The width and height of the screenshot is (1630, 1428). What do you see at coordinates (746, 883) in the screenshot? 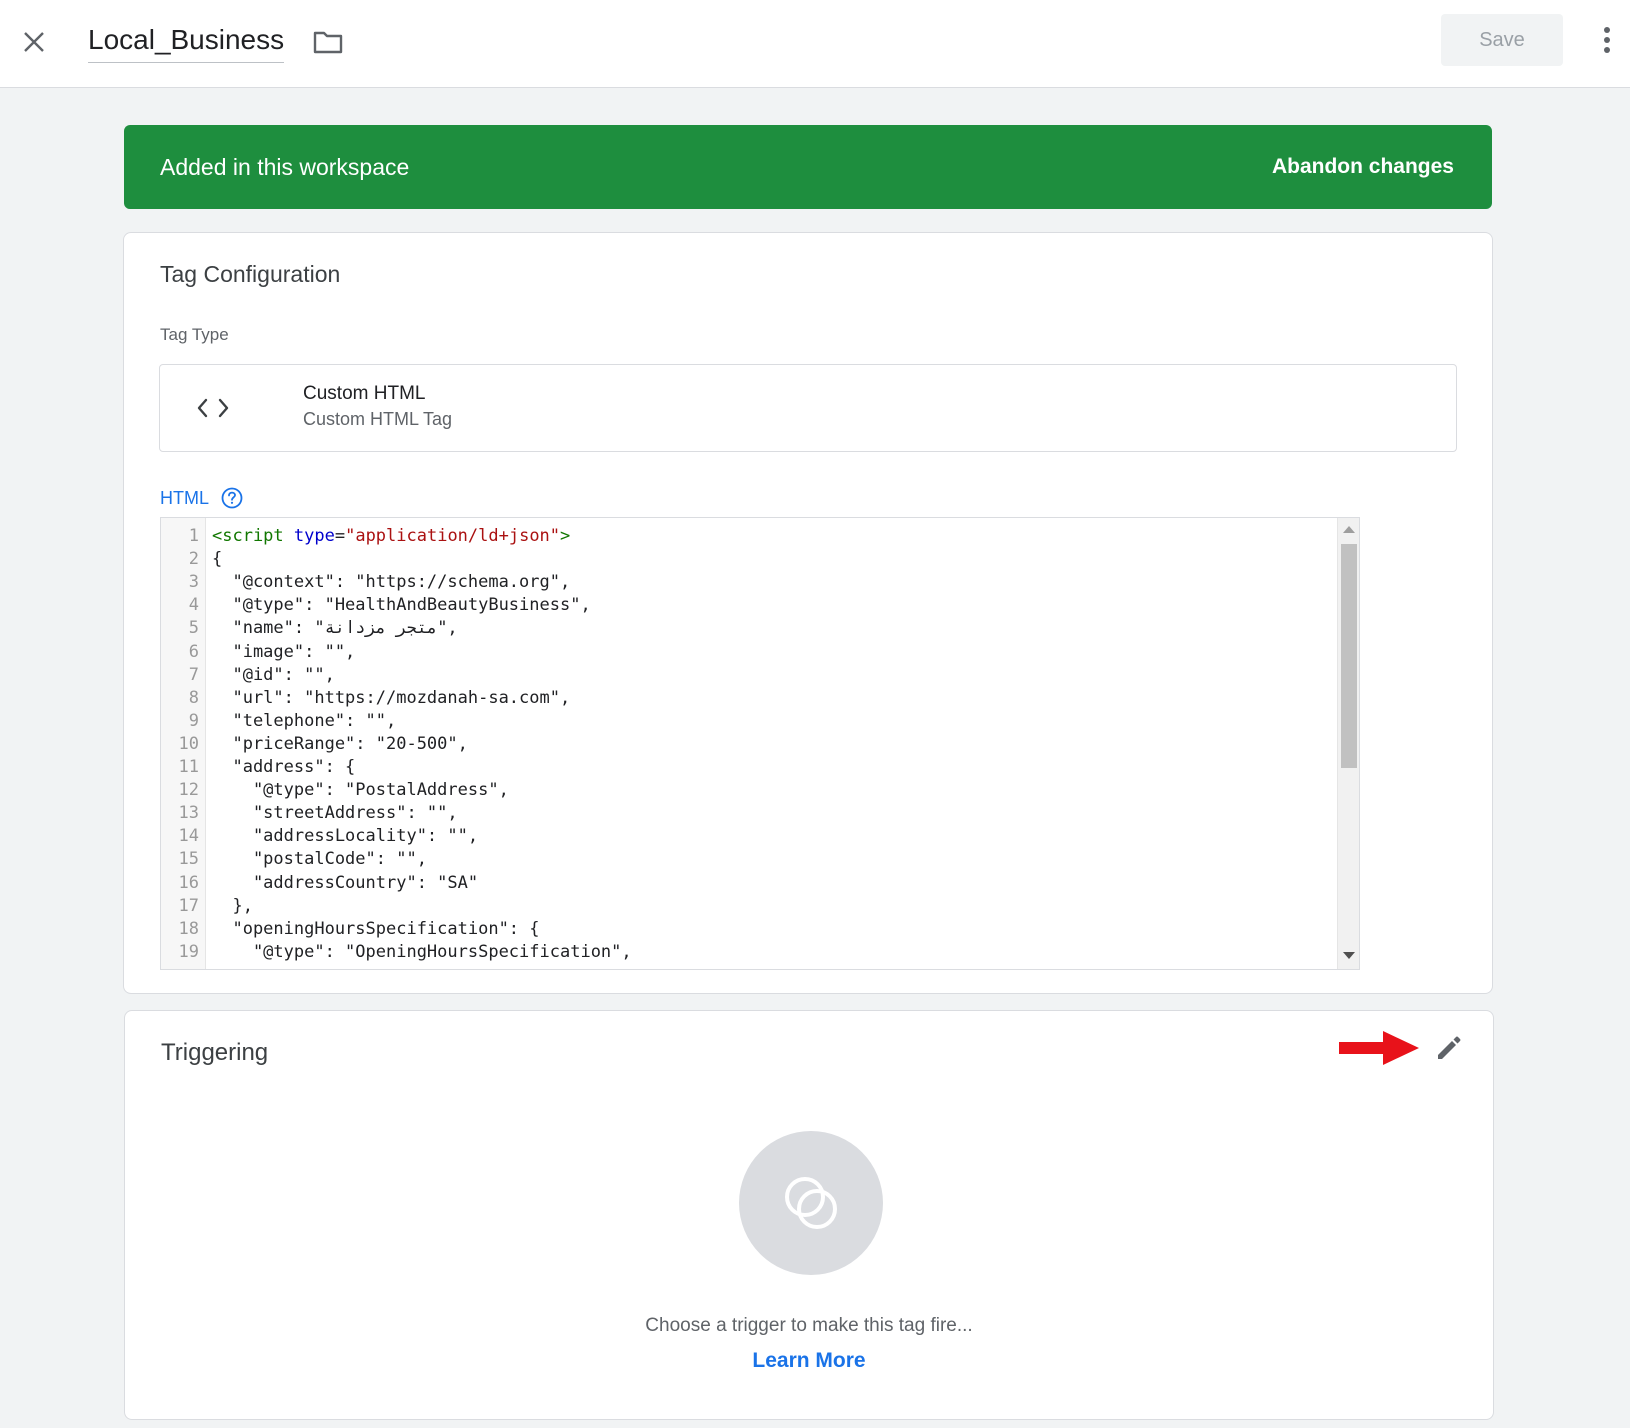
I see `code-line: 16 "addressCountry": "SA"` at bounding box center [746, 883].